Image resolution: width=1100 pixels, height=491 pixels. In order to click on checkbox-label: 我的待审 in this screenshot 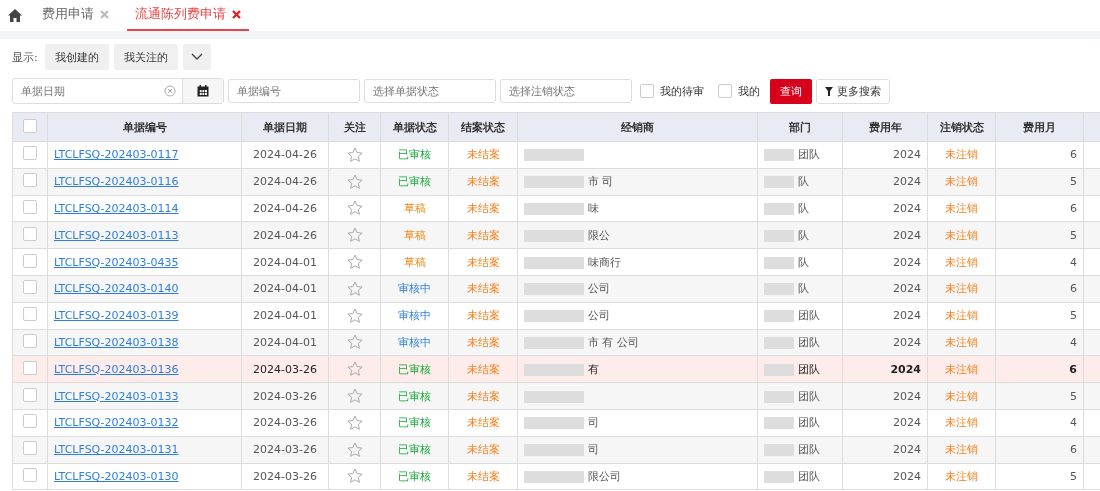, I will do `click(682, 91)`.